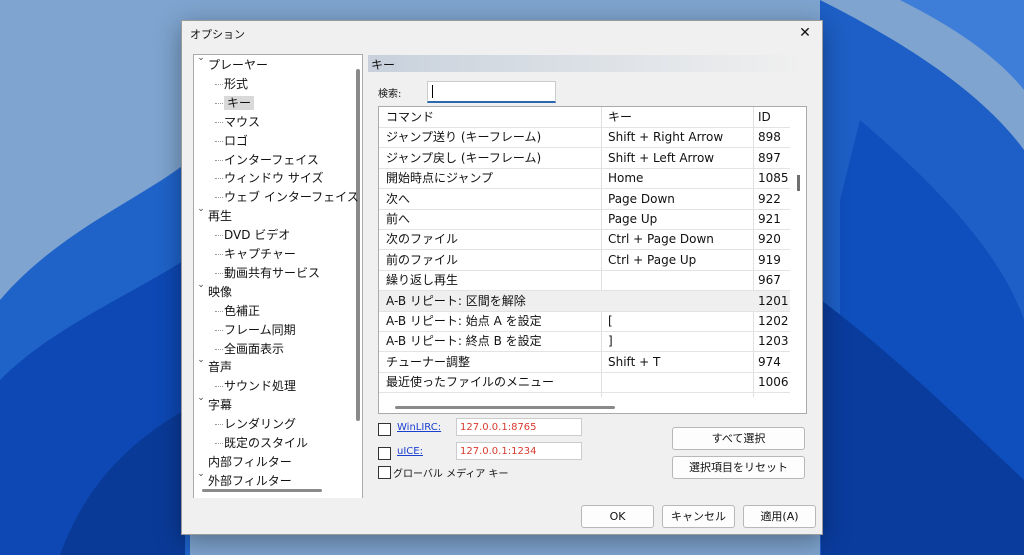 This screenshot has width=1024, height=555. I want to click on select-all-button: すべて選択, so click(738, 438).